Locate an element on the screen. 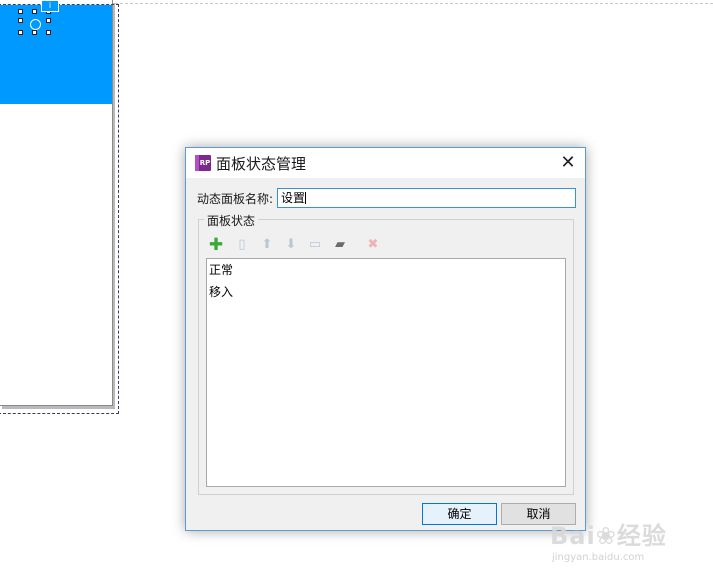 The width and height of the screenshot is (713, 585). dialog-title: 面板状态管理 is located at coordinates (261, 164).